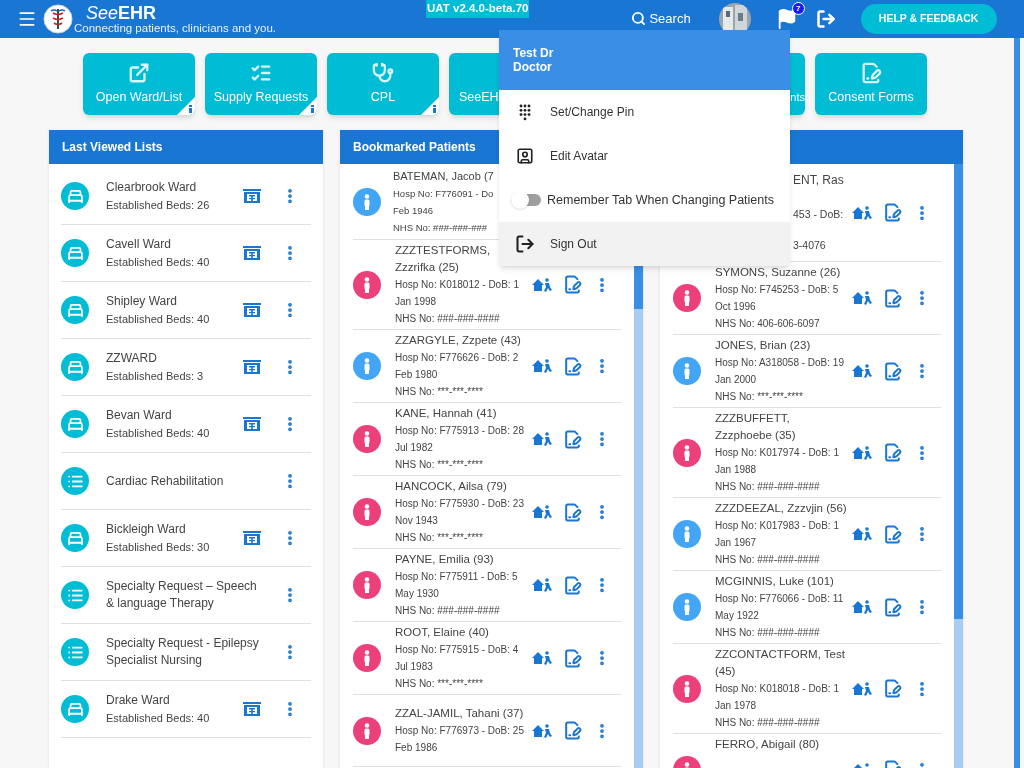 This screenshot has height=768, width=1024. What do you see at coordinates (780, 607) in the screenshot?
I see `hospital-number: Hosp No: F776066 - DoB: 11 May 1922` at bounding box center [780, 607].